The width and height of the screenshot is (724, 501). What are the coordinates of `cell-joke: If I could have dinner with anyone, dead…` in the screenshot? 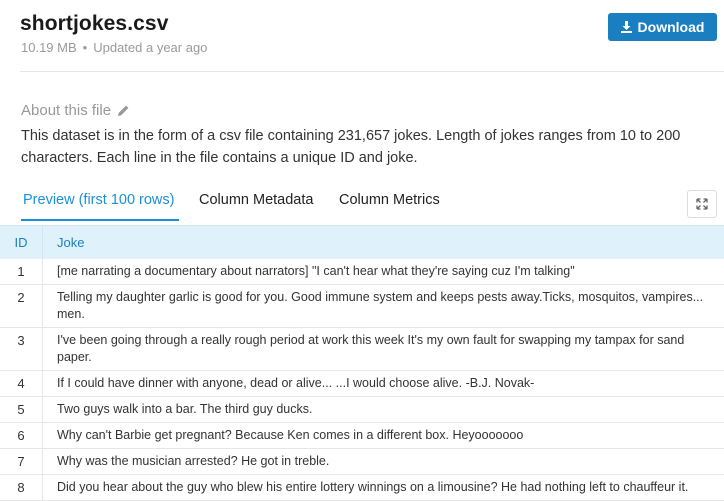 It's located at (383, 383).